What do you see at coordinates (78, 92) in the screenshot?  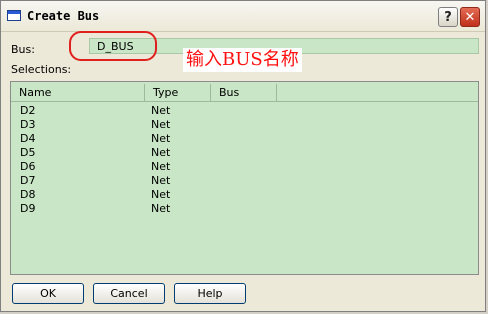 I see `column-header-name: Name` at bounding box center [78, 92].